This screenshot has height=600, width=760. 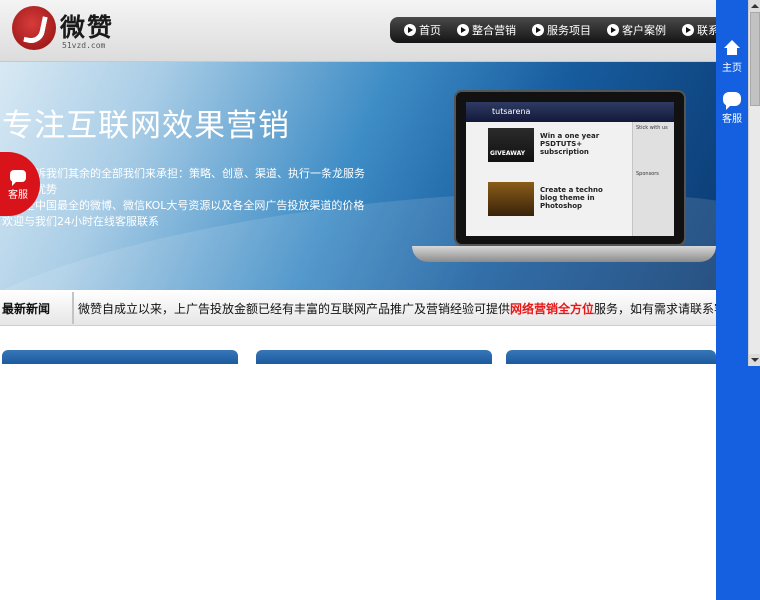 What do you see at coordinates (732, 48) in the screenshot?
I see `home-icon` at bounding box center [732, 48].